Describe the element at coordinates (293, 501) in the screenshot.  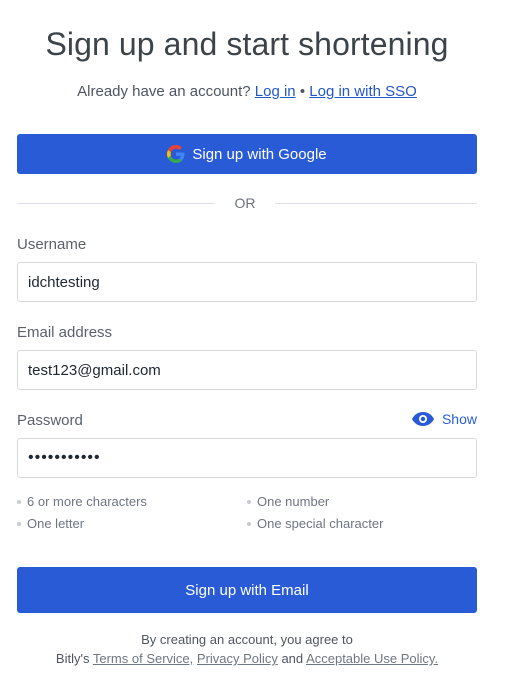
I see `requirement-text: One number` at that location.